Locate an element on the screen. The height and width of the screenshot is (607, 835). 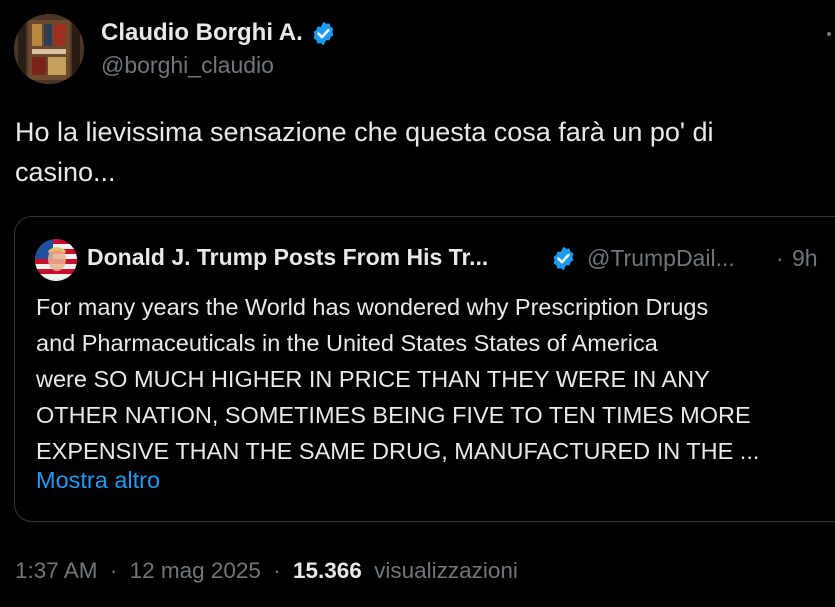
author-name-row: Claudio Borghi A. is located at coordinates (219, 33).